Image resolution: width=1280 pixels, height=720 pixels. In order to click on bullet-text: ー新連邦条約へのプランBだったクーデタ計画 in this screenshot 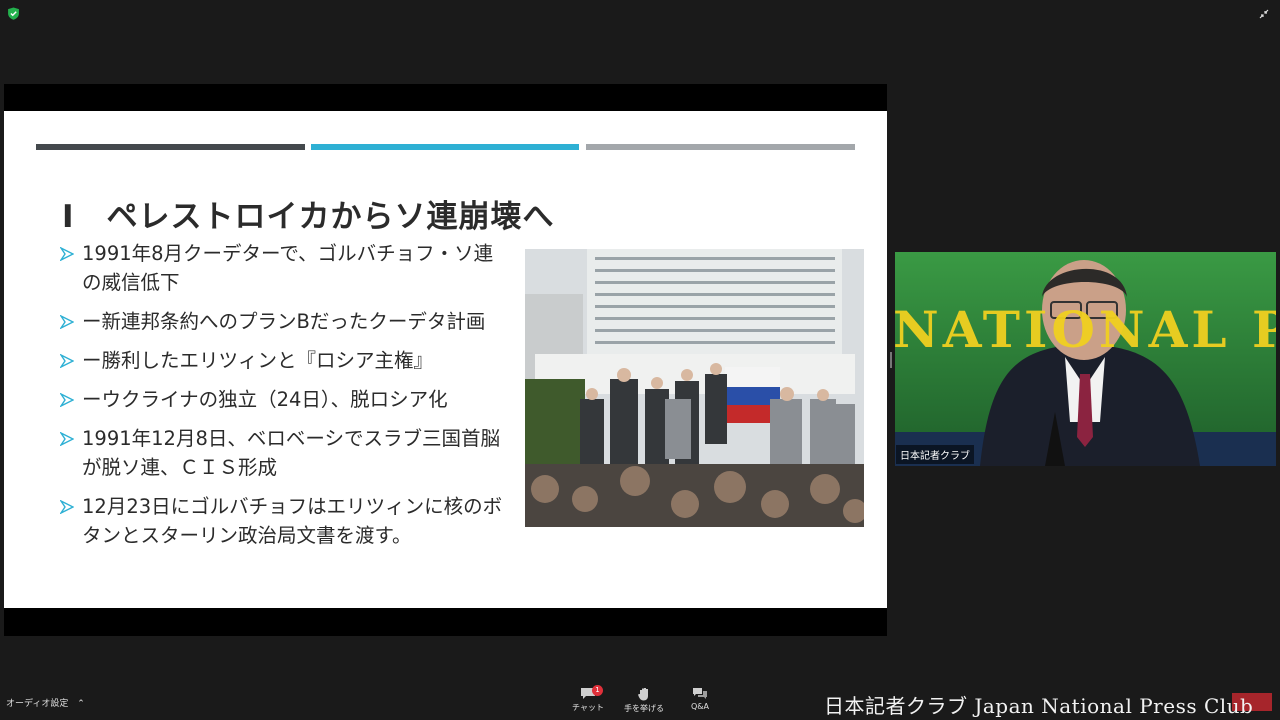, I will do `click(284, 321)`.